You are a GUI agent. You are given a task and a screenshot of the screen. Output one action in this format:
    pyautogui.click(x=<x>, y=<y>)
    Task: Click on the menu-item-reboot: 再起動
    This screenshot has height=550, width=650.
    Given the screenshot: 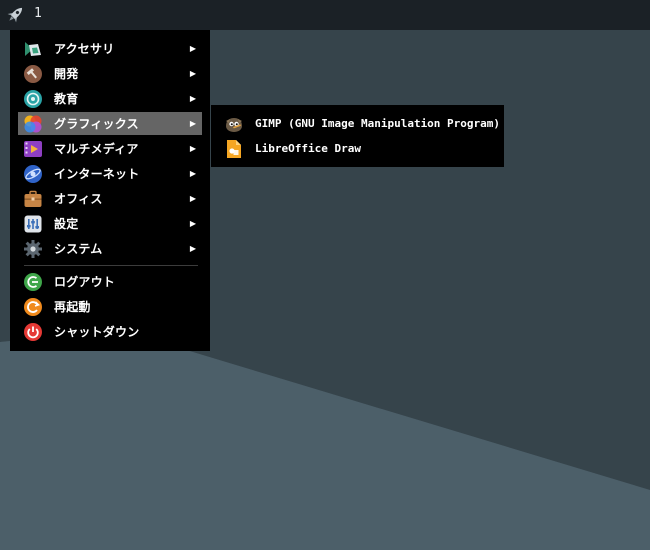 What is the action you would take?
    pyautogui.click(x=110, y=306)
    